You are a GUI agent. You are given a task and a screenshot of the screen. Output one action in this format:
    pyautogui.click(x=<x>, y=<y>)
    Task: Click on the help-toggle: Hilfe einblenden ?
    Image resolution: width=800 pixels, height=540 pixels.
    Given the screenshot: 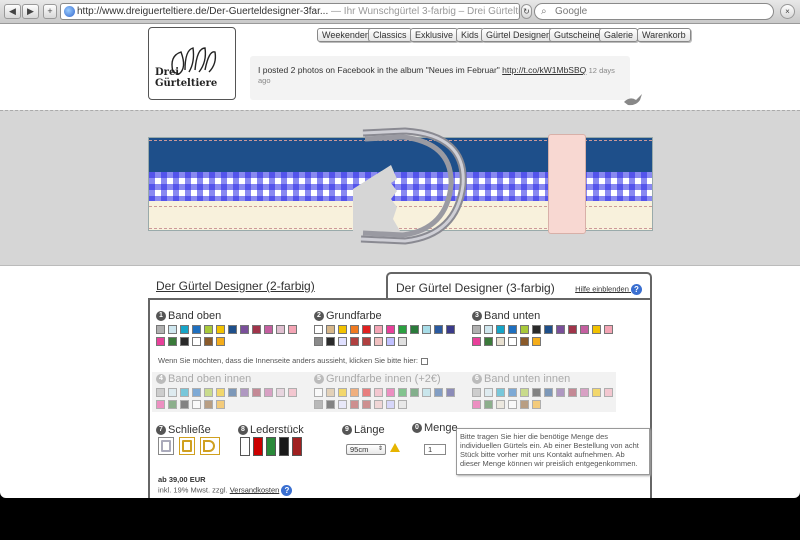 What is the action you would take?
    pyautogui.click(x=608, y=289)
    